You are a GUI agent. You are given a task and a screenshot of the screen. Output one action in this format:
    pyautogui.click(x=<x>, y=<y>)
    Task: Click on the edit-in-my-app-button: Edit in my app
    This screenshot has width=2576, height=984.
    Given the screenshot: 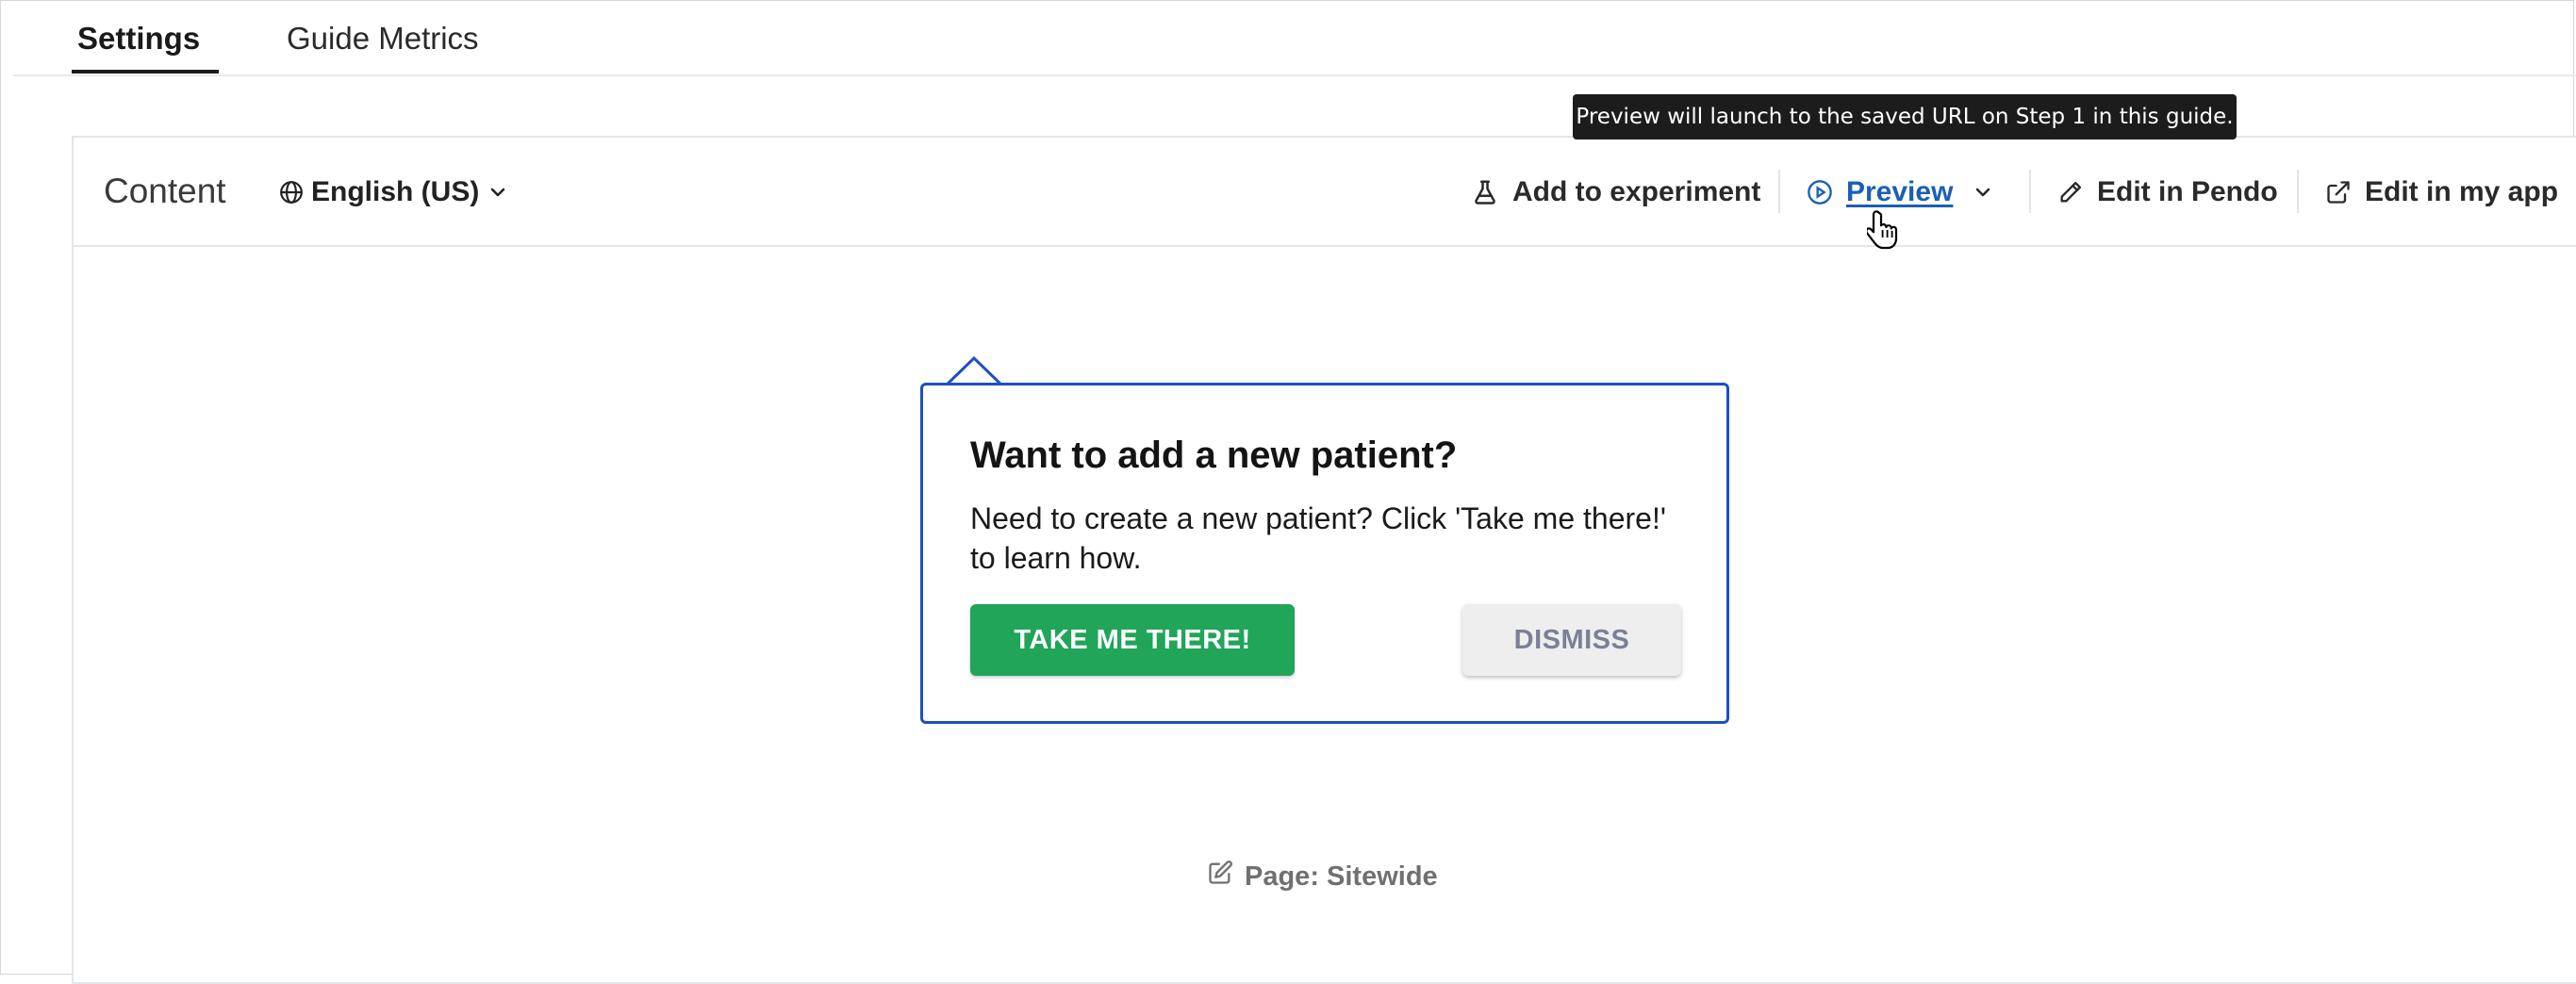 What is the action you would take?
    pyautogui.click(x=2441, y=192)
    